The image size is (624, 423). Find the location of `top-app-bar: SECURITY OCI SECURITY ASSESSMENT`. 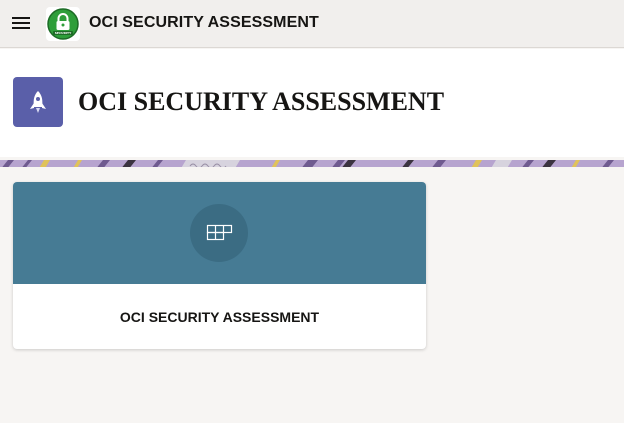

top-app-bar: SECURITY OCI SECURITY ASSESSMENT is located at coordinates (312, 24).